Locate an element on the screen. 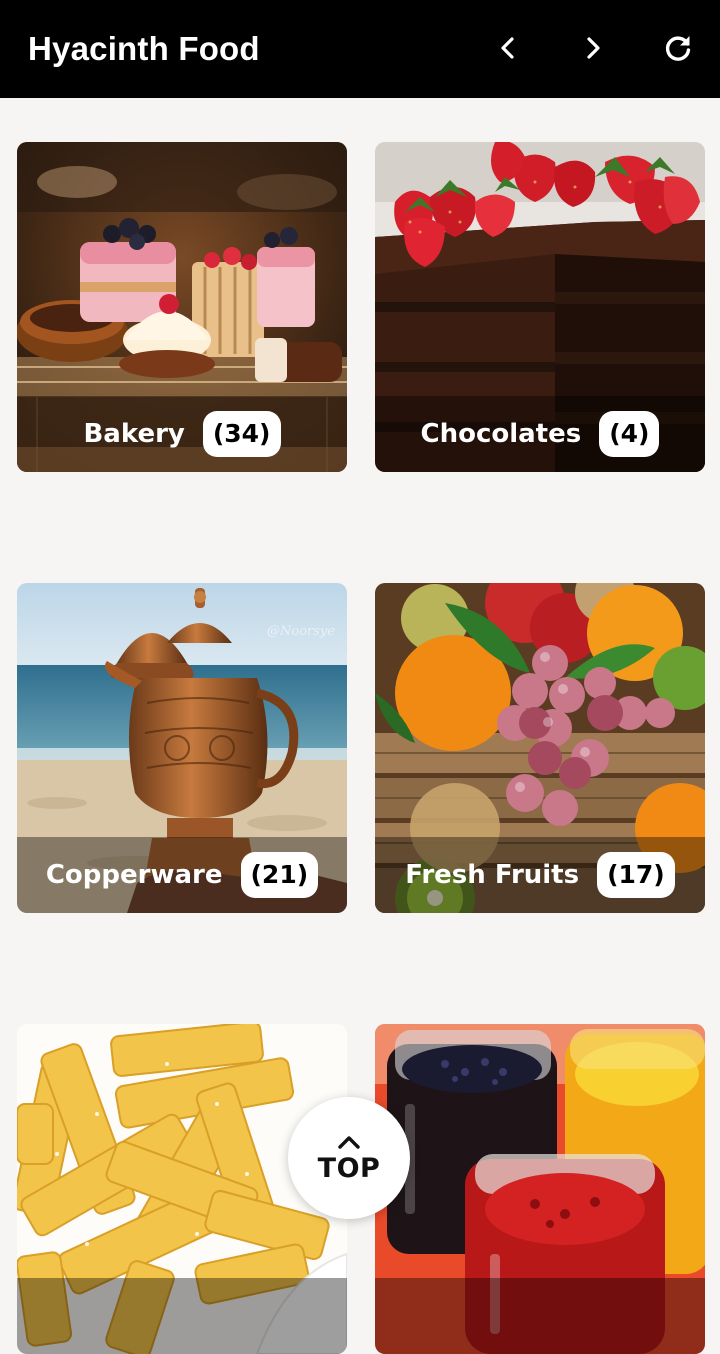  refresh-button is located at coordinates (678, 48).